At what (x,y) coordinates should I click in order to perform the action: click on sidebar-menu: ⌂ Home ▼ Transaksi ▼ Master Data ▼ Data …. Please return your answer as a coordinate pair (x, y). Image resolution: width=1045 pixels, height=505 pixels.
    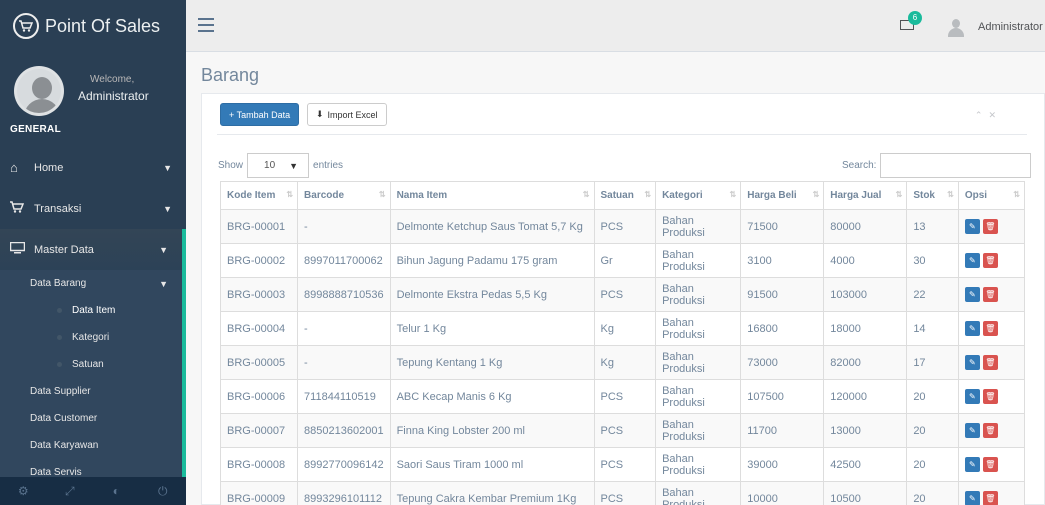
    Looking at the image, I should click on (93, 316).